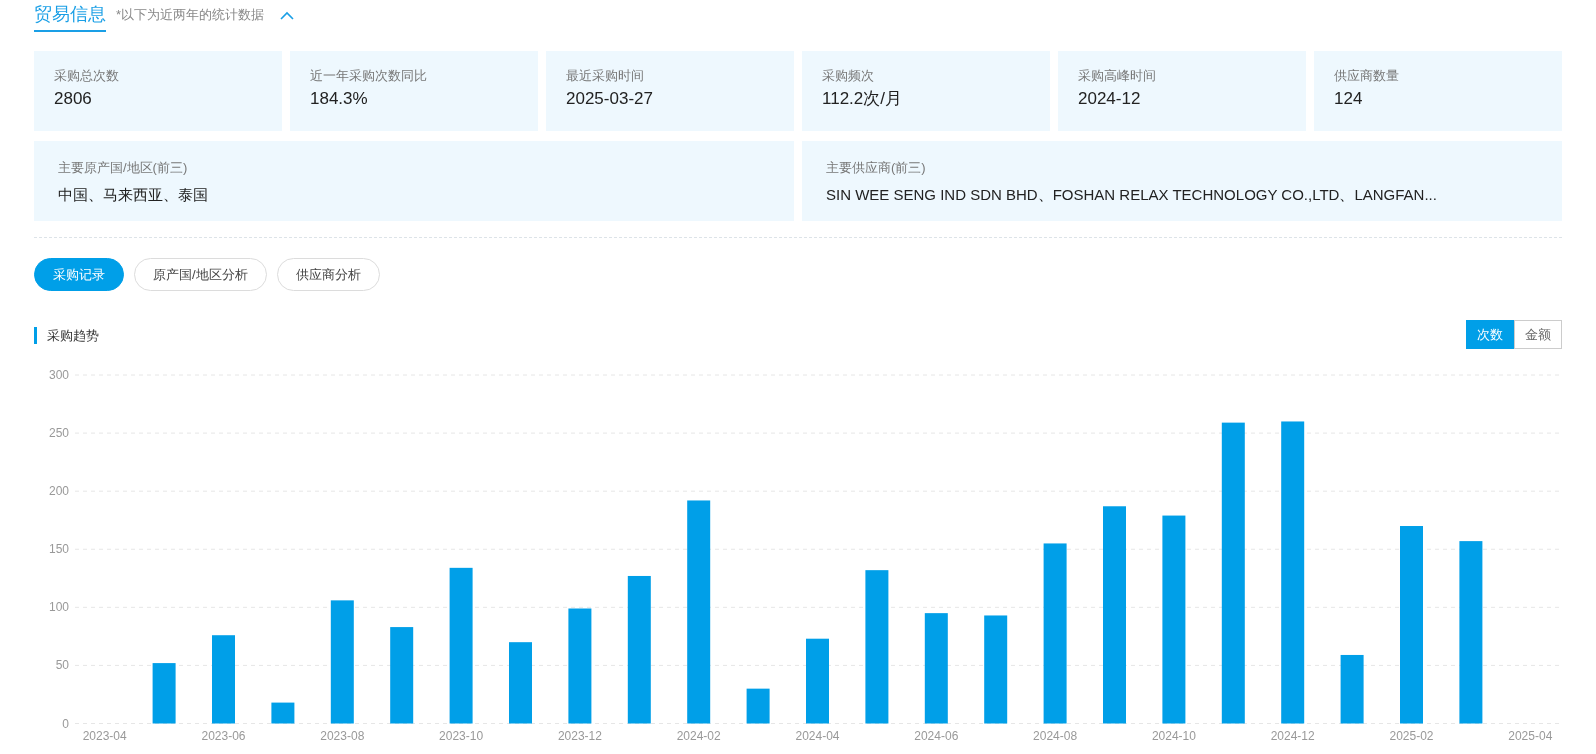 The image size is (1596, 754). Describe the element at coordinates (876, 168) in the screenshot. I see `summary-label: 主要供应商(前三)` at that location.